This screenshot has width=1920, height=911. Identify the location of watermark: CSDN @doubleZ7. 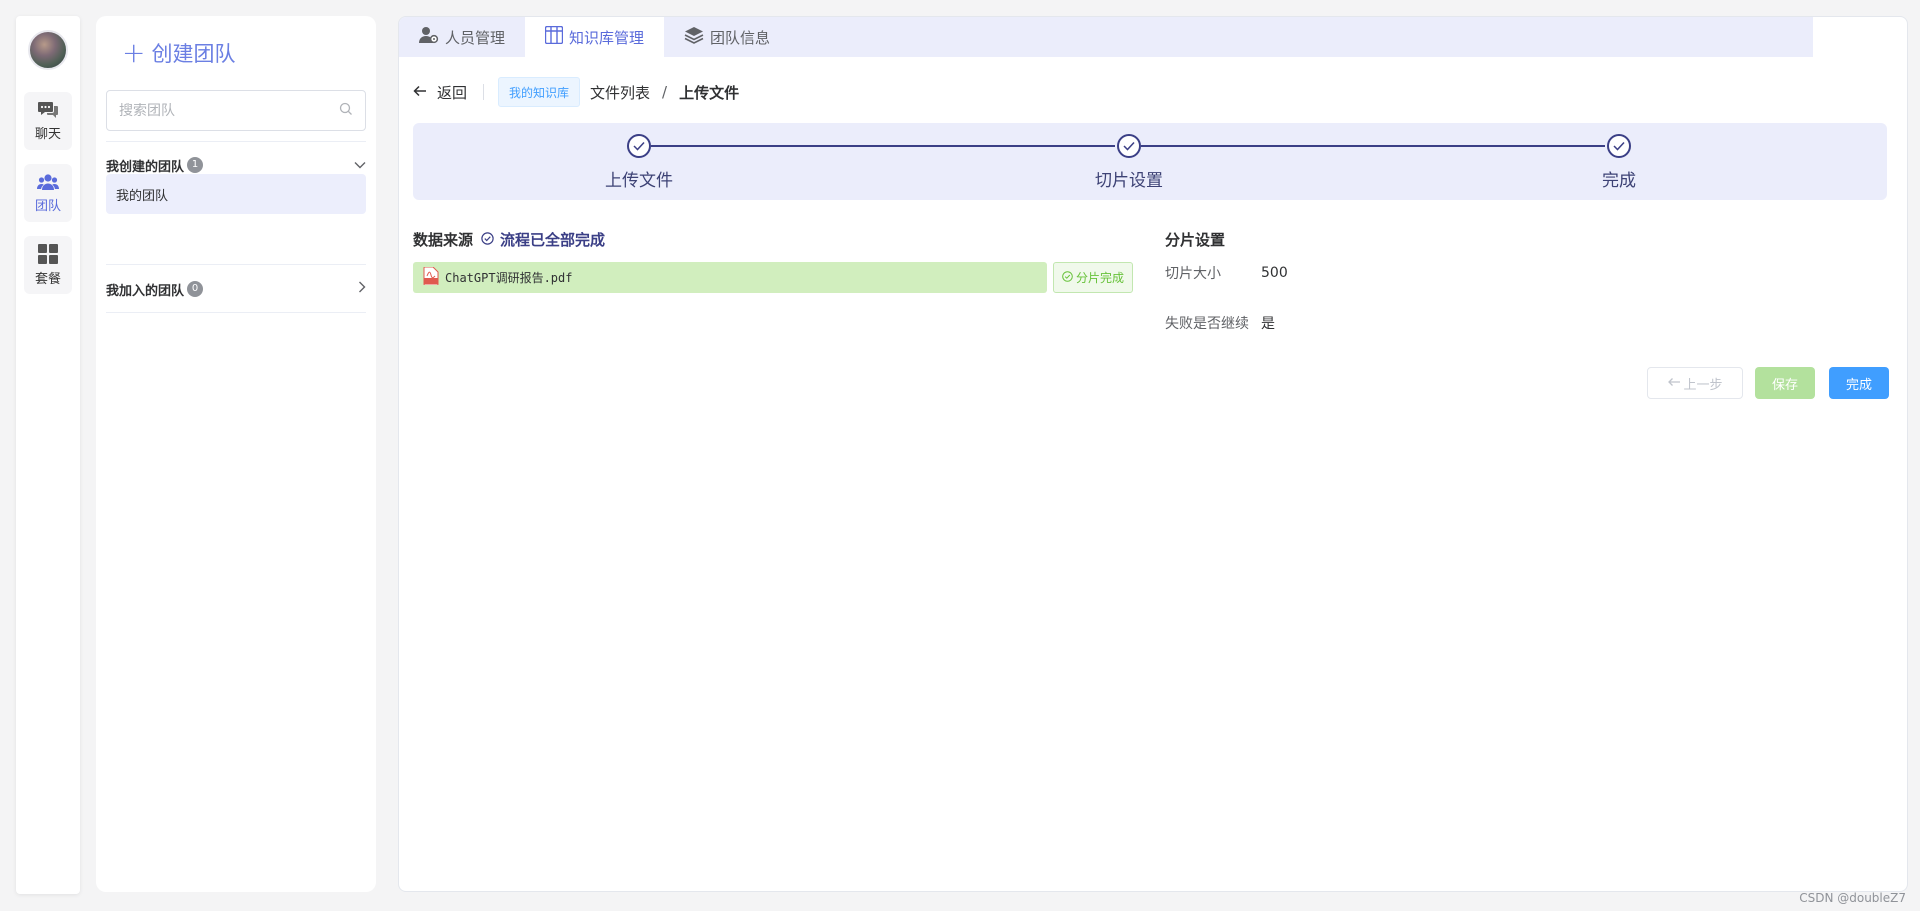
(1852, 898).